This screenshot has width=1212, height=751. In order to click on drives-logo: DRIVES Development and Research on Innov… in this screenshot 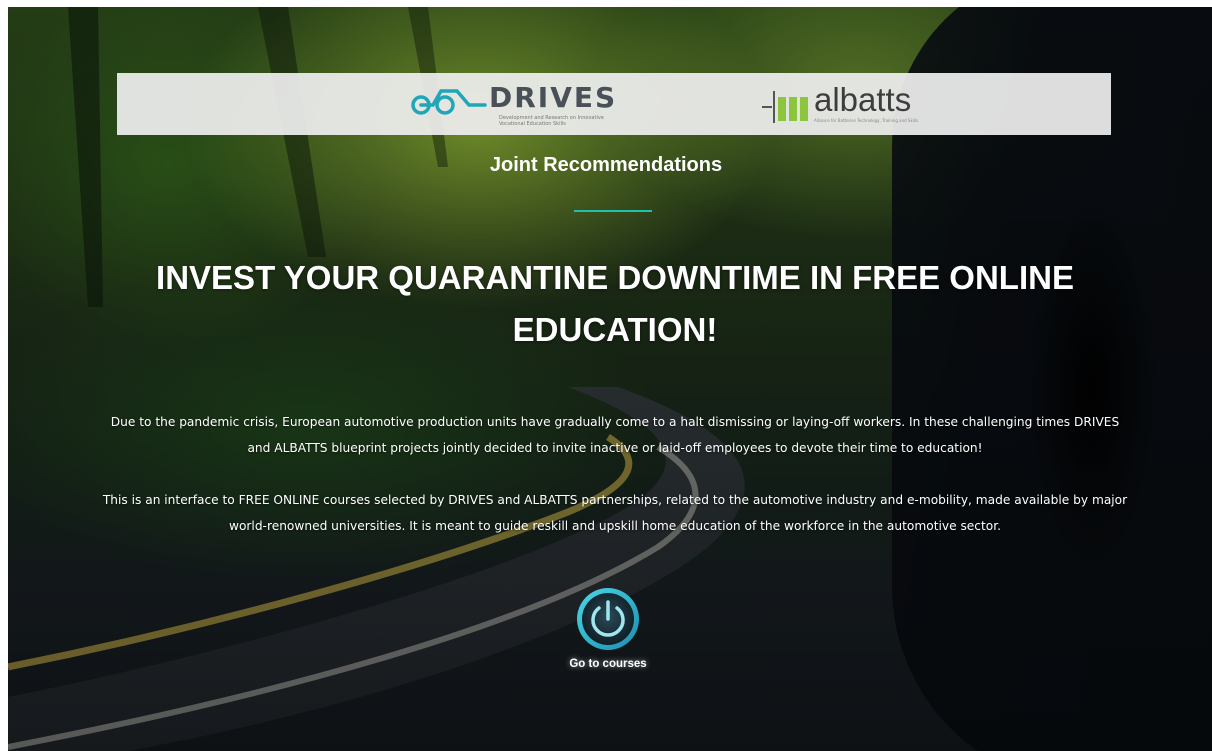, I will do `click(522, 104)`.